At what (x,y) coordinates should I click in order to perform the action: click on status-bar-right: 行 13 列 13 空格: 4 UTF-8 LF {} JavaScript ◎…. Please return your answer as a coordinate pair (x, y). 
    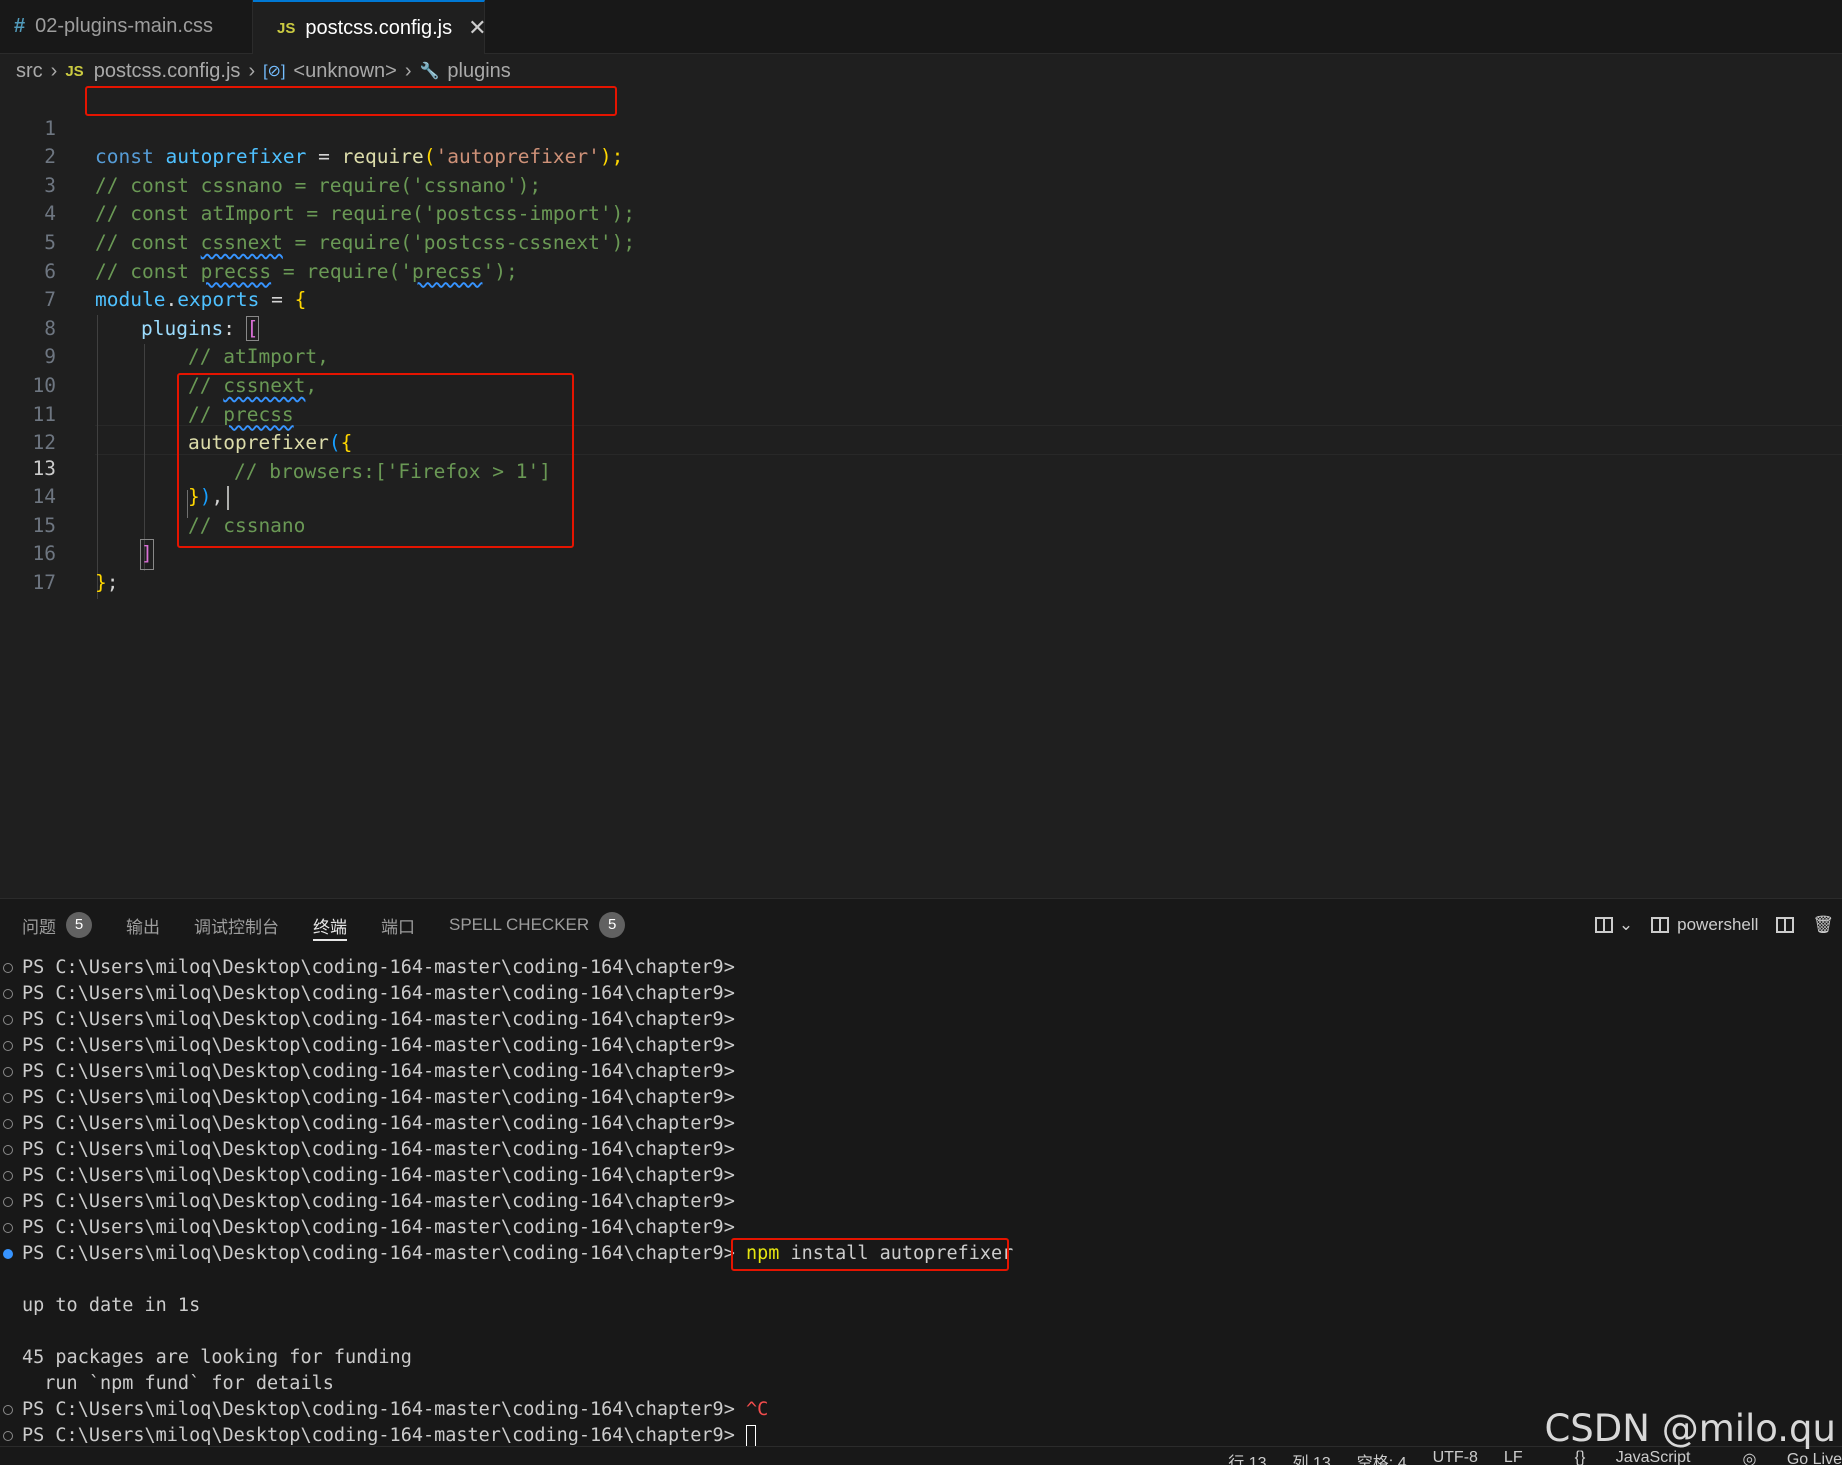
    Looking at the image, I should click on (1522, 1457).